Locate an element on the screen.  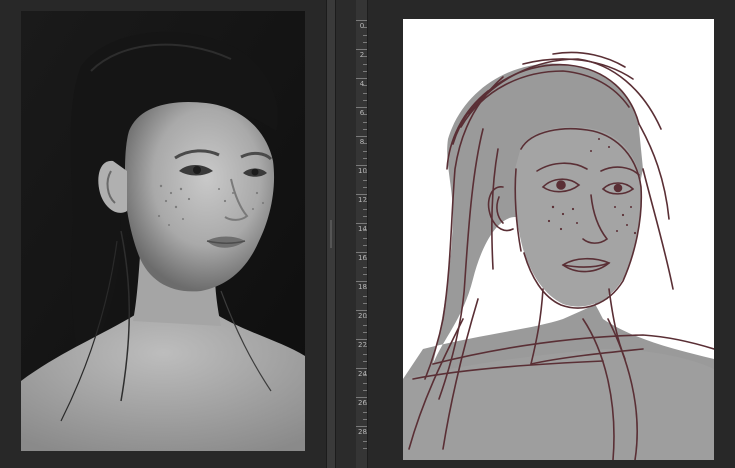
pane-gap is located at coordinates (346, 234).